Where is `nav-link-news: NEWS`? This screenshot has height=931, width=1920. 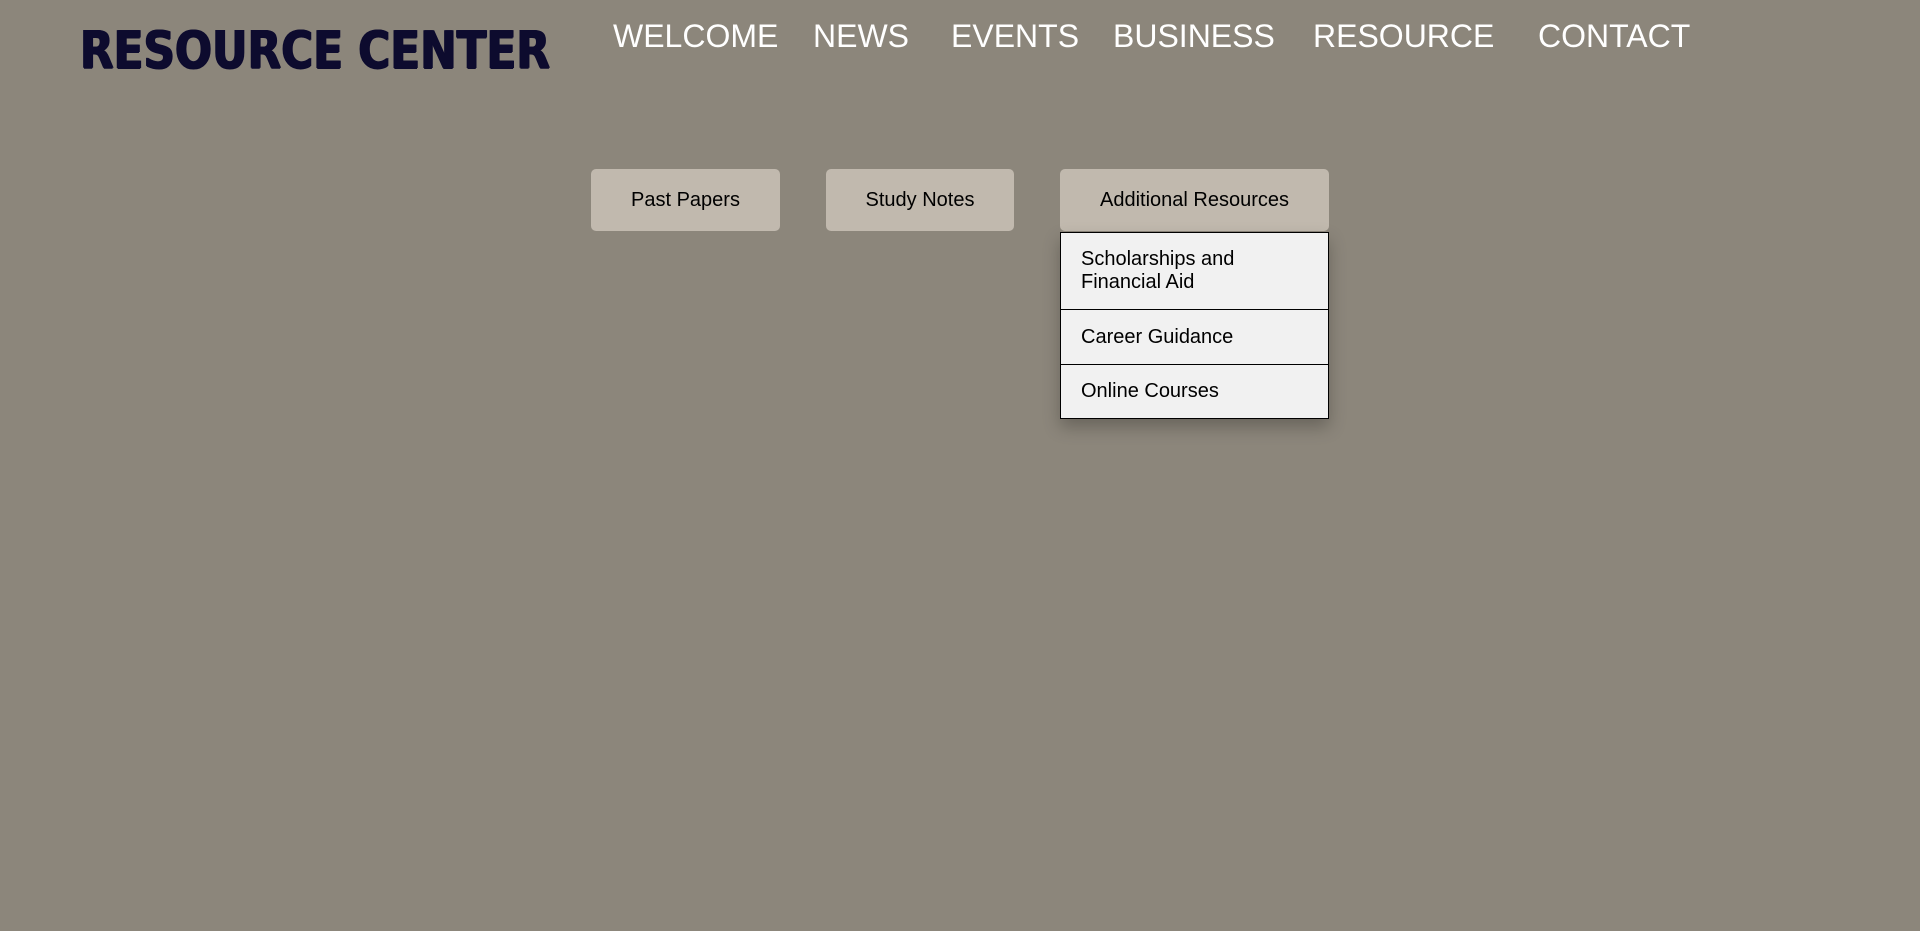 nav-link-news: NEWS is located at coordinates (861, 36).